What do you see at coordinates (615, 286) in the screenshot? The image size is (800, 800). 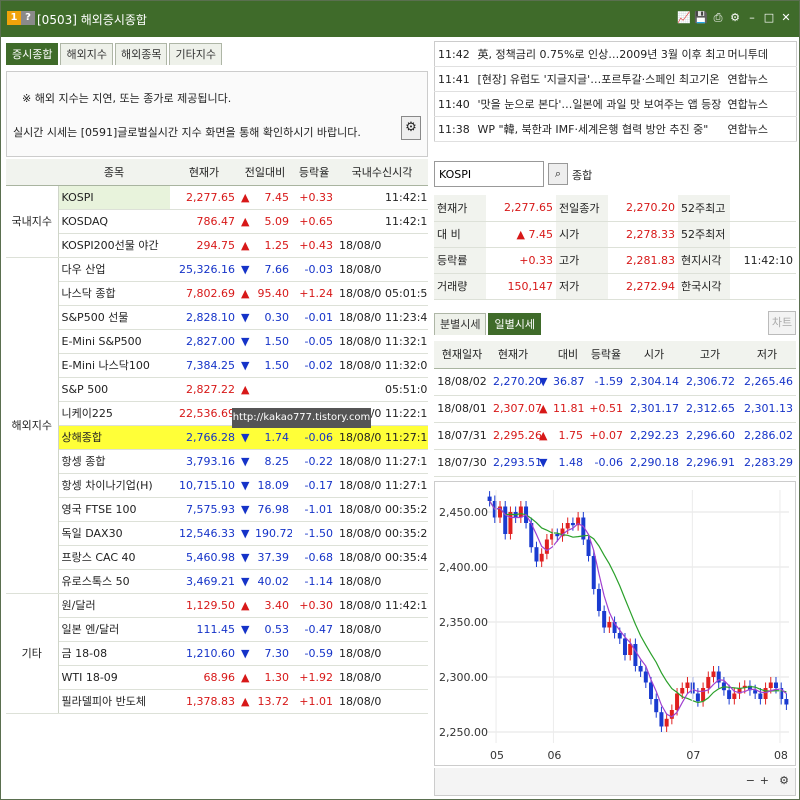 I see `quote-row: 거래량 150,147 저가 2,272.94 한국시각` at bounding box center [615, 286].